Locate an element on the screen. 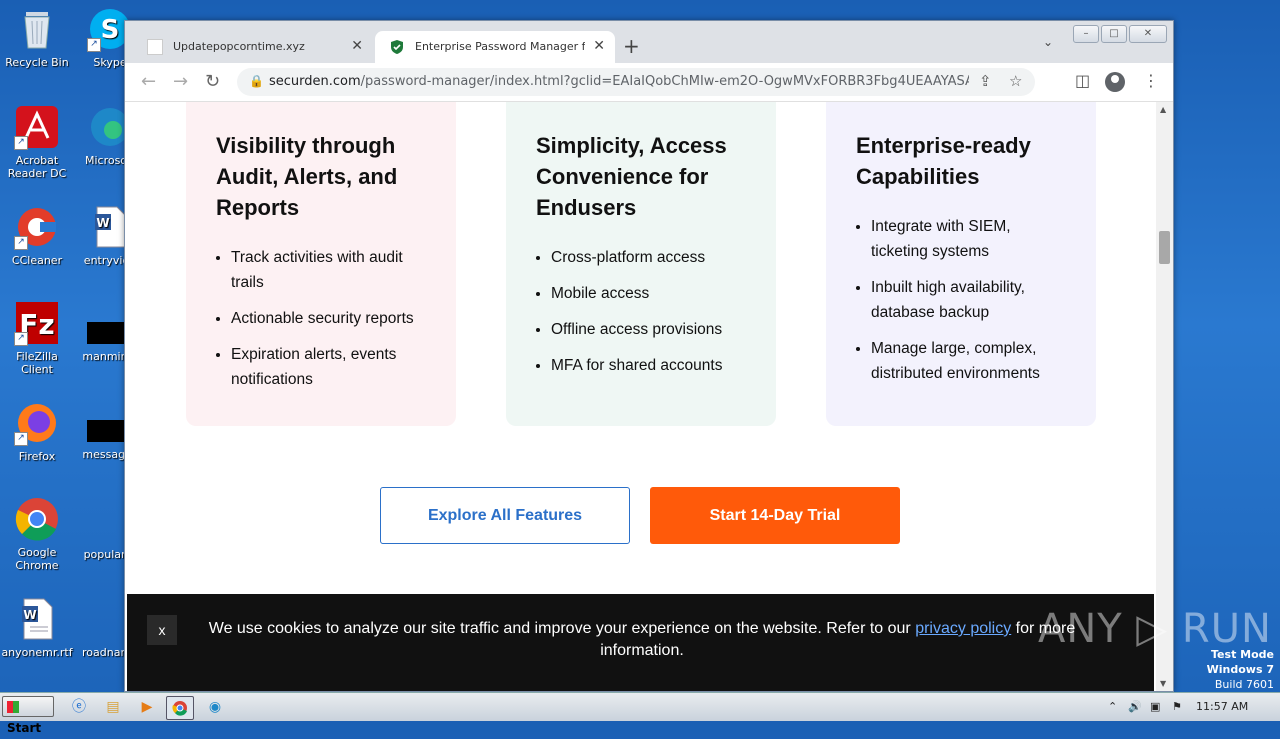 Image resolution: width=1280 pixels, height=739 pixels. card-title: Enterprise-ready Capabilities is located at coordinates (943, 161).